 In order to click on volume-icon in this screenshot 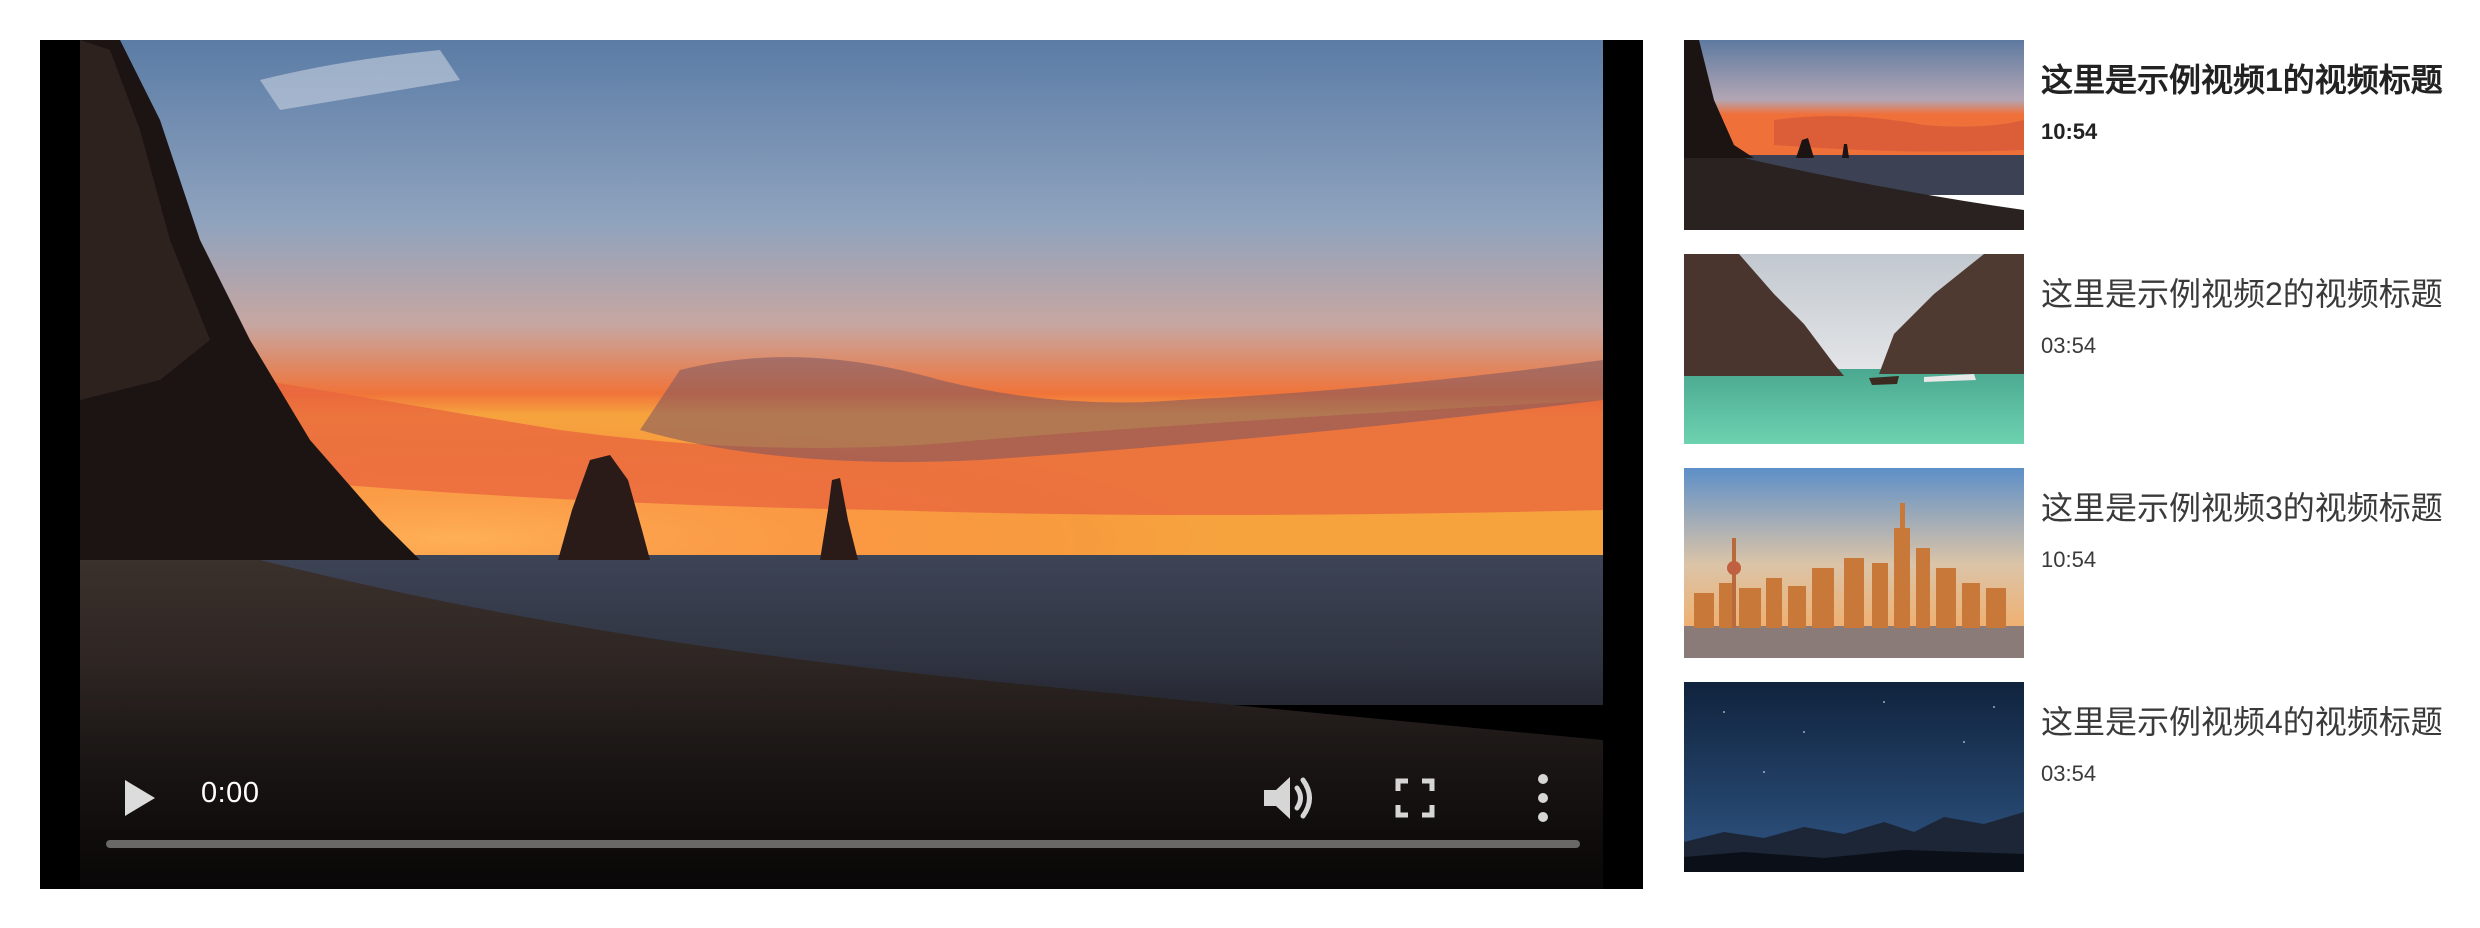, I will do `click(1288, 798)`.